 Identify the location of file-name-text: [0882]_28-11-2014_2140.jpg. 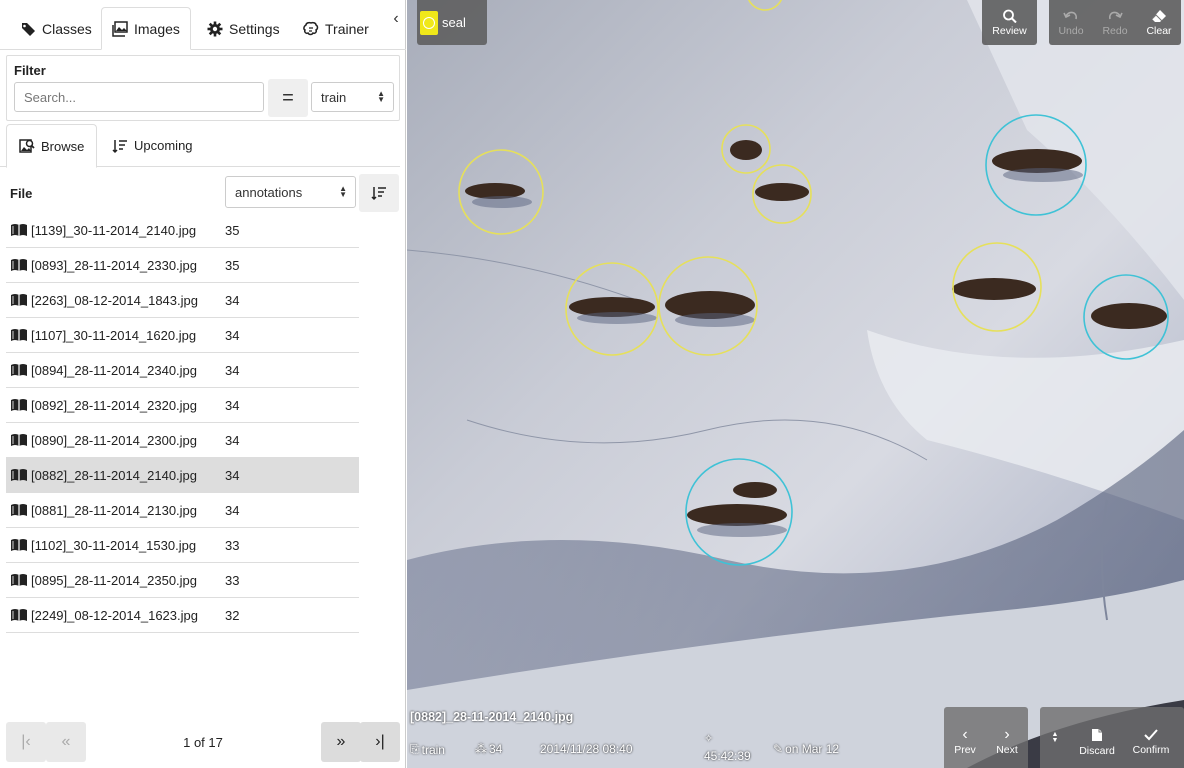
(114, 475).